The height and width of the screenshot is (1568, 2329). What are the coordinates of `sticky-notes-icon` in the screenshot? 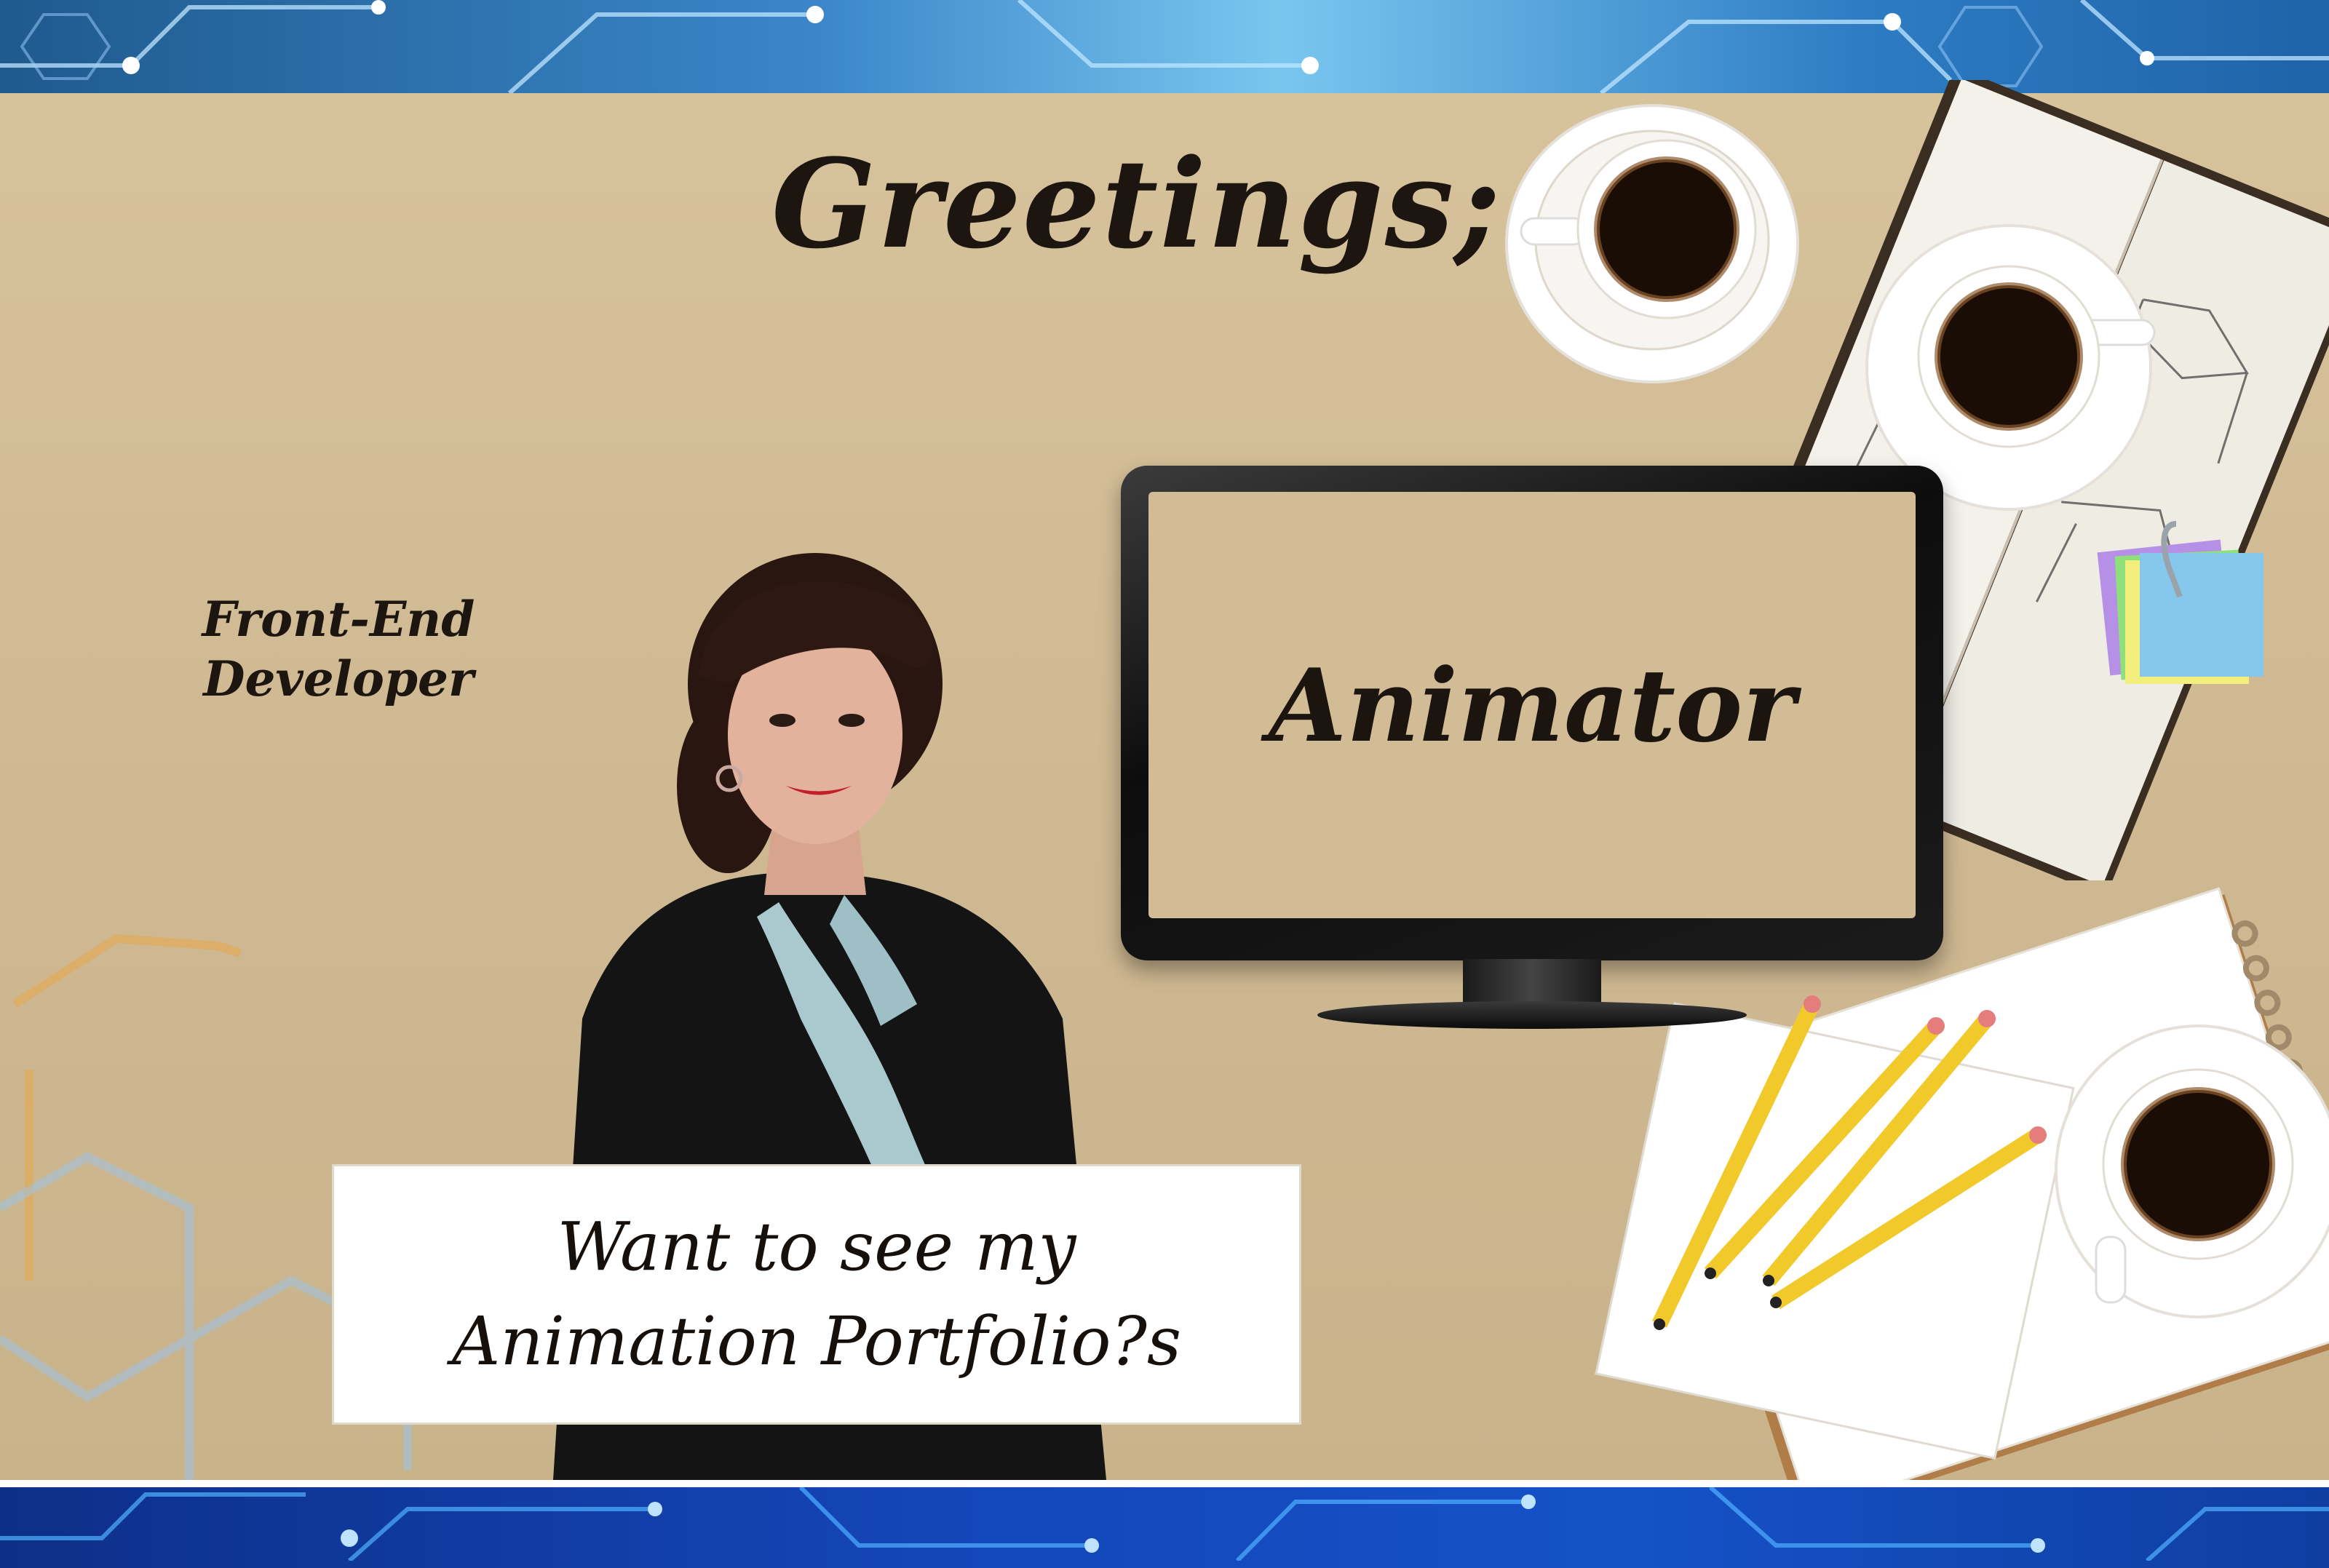 It's located at (2180, 602).